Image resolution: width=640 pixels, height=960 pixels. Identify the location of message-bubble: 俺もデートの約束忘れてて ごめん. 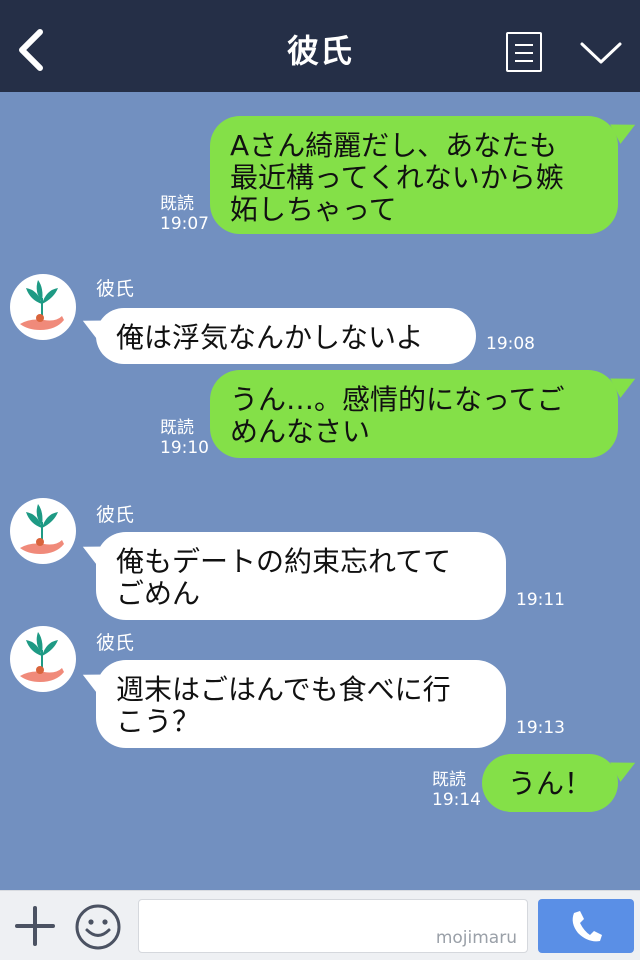
(301, 576).